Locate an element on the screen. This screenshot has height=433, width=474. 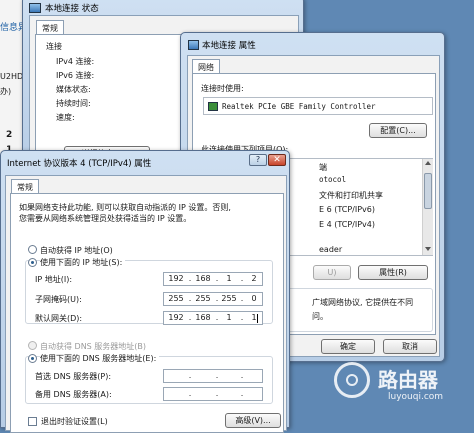
watermark: 路由器 luyouqi.com is located at coordinates (400, 385).